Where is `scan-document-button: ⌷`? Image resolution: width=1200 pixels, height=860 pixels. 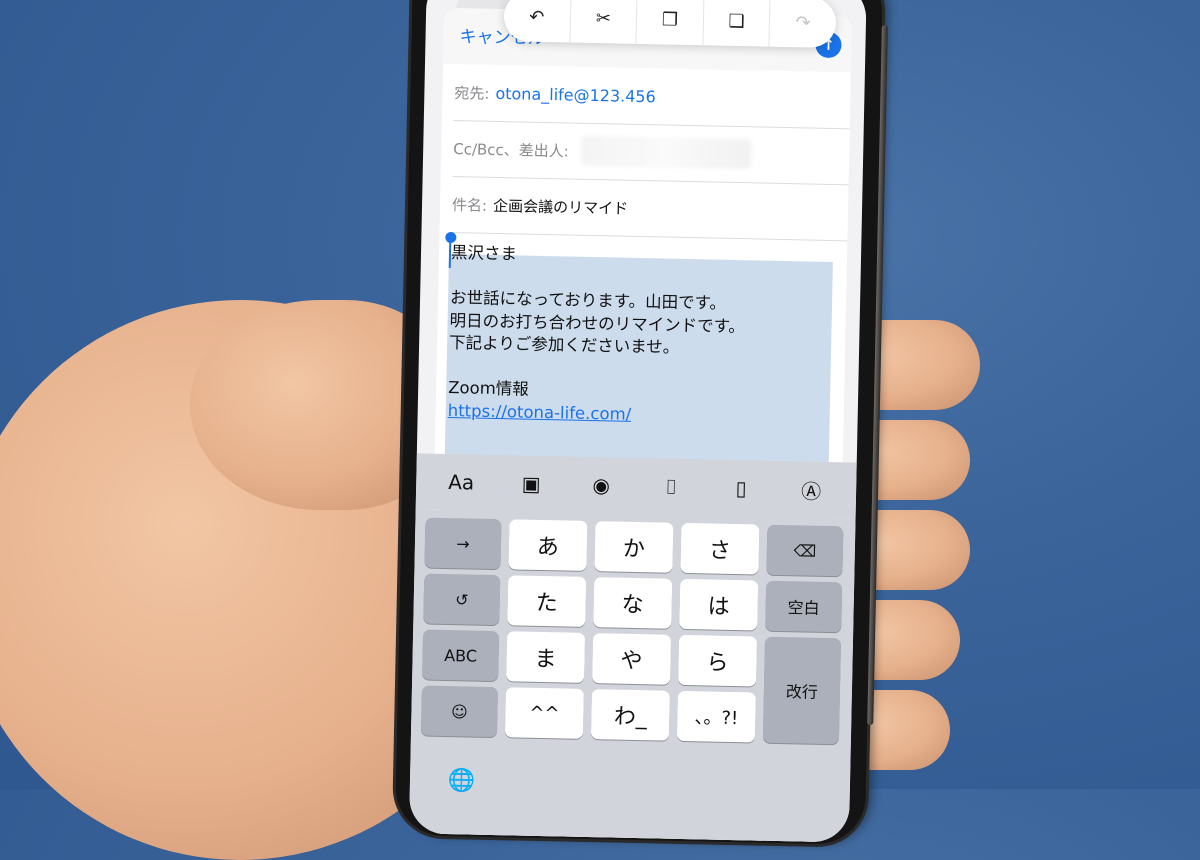
scan-document-button: ⌷ is located at coordinates (671, 486).